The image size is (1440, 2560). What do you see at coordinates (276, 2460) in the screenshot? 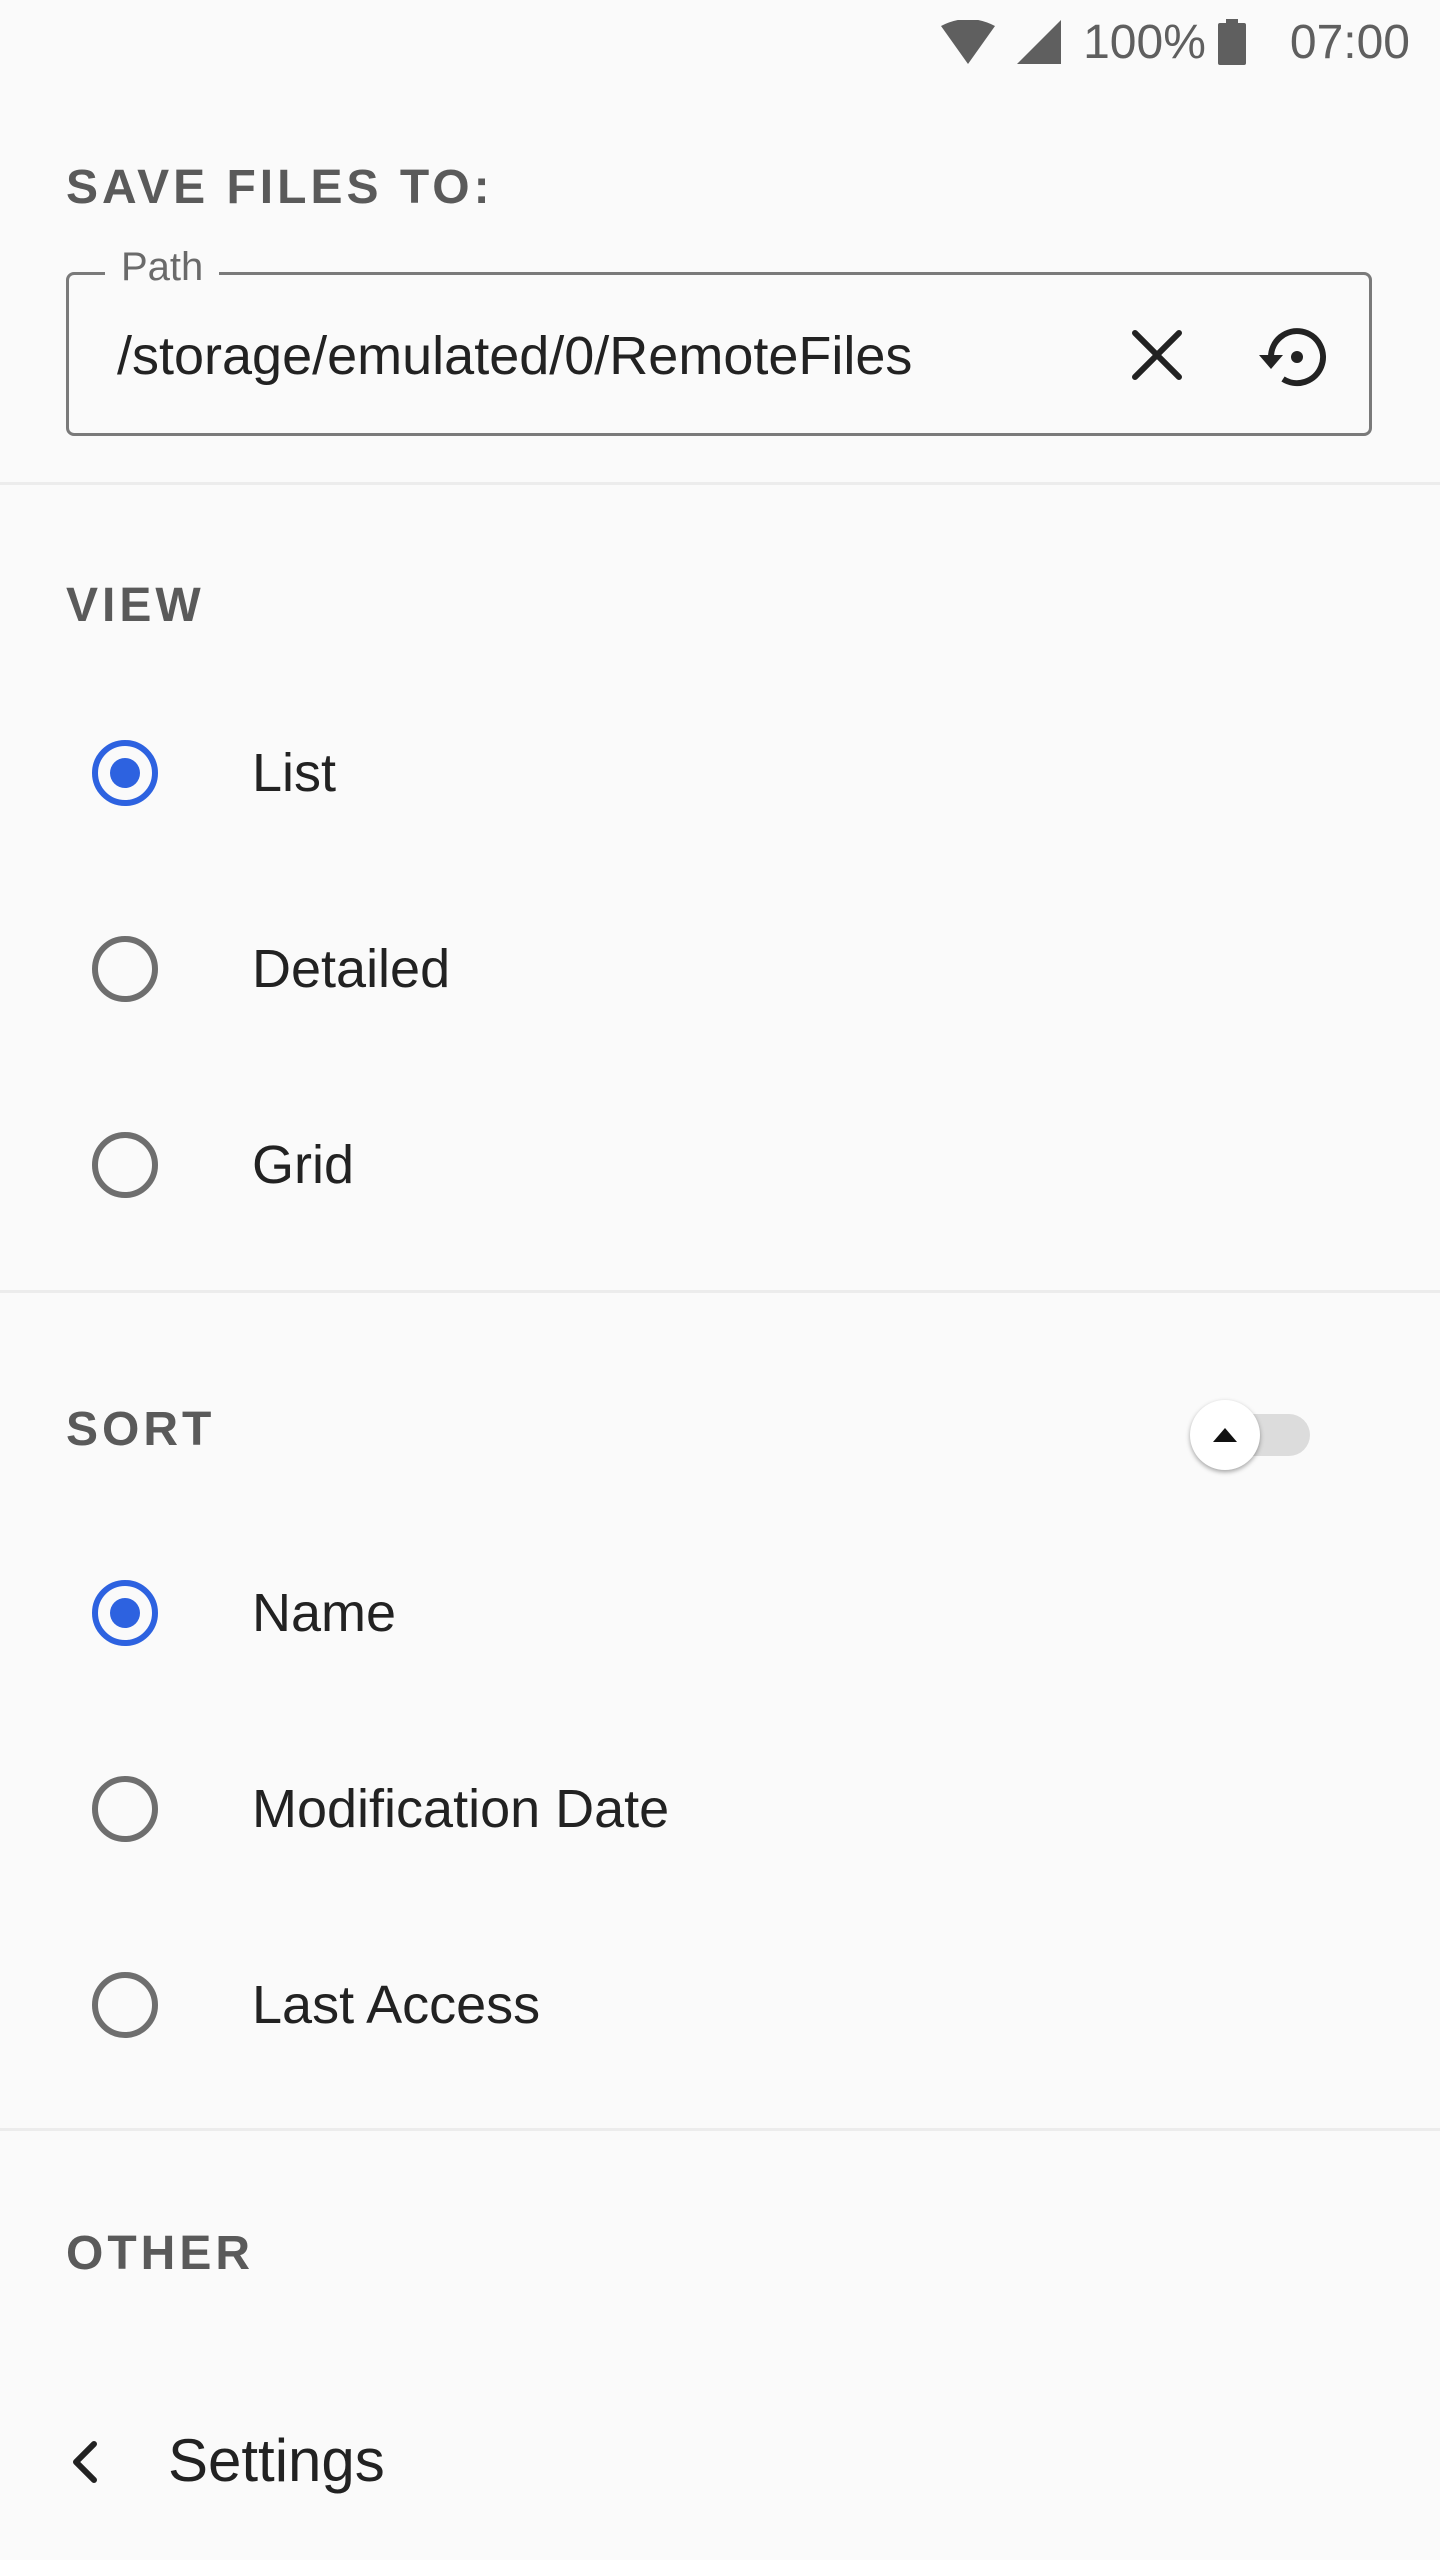
I see `settings-title: Settings` at bounding box center [276, 2460].